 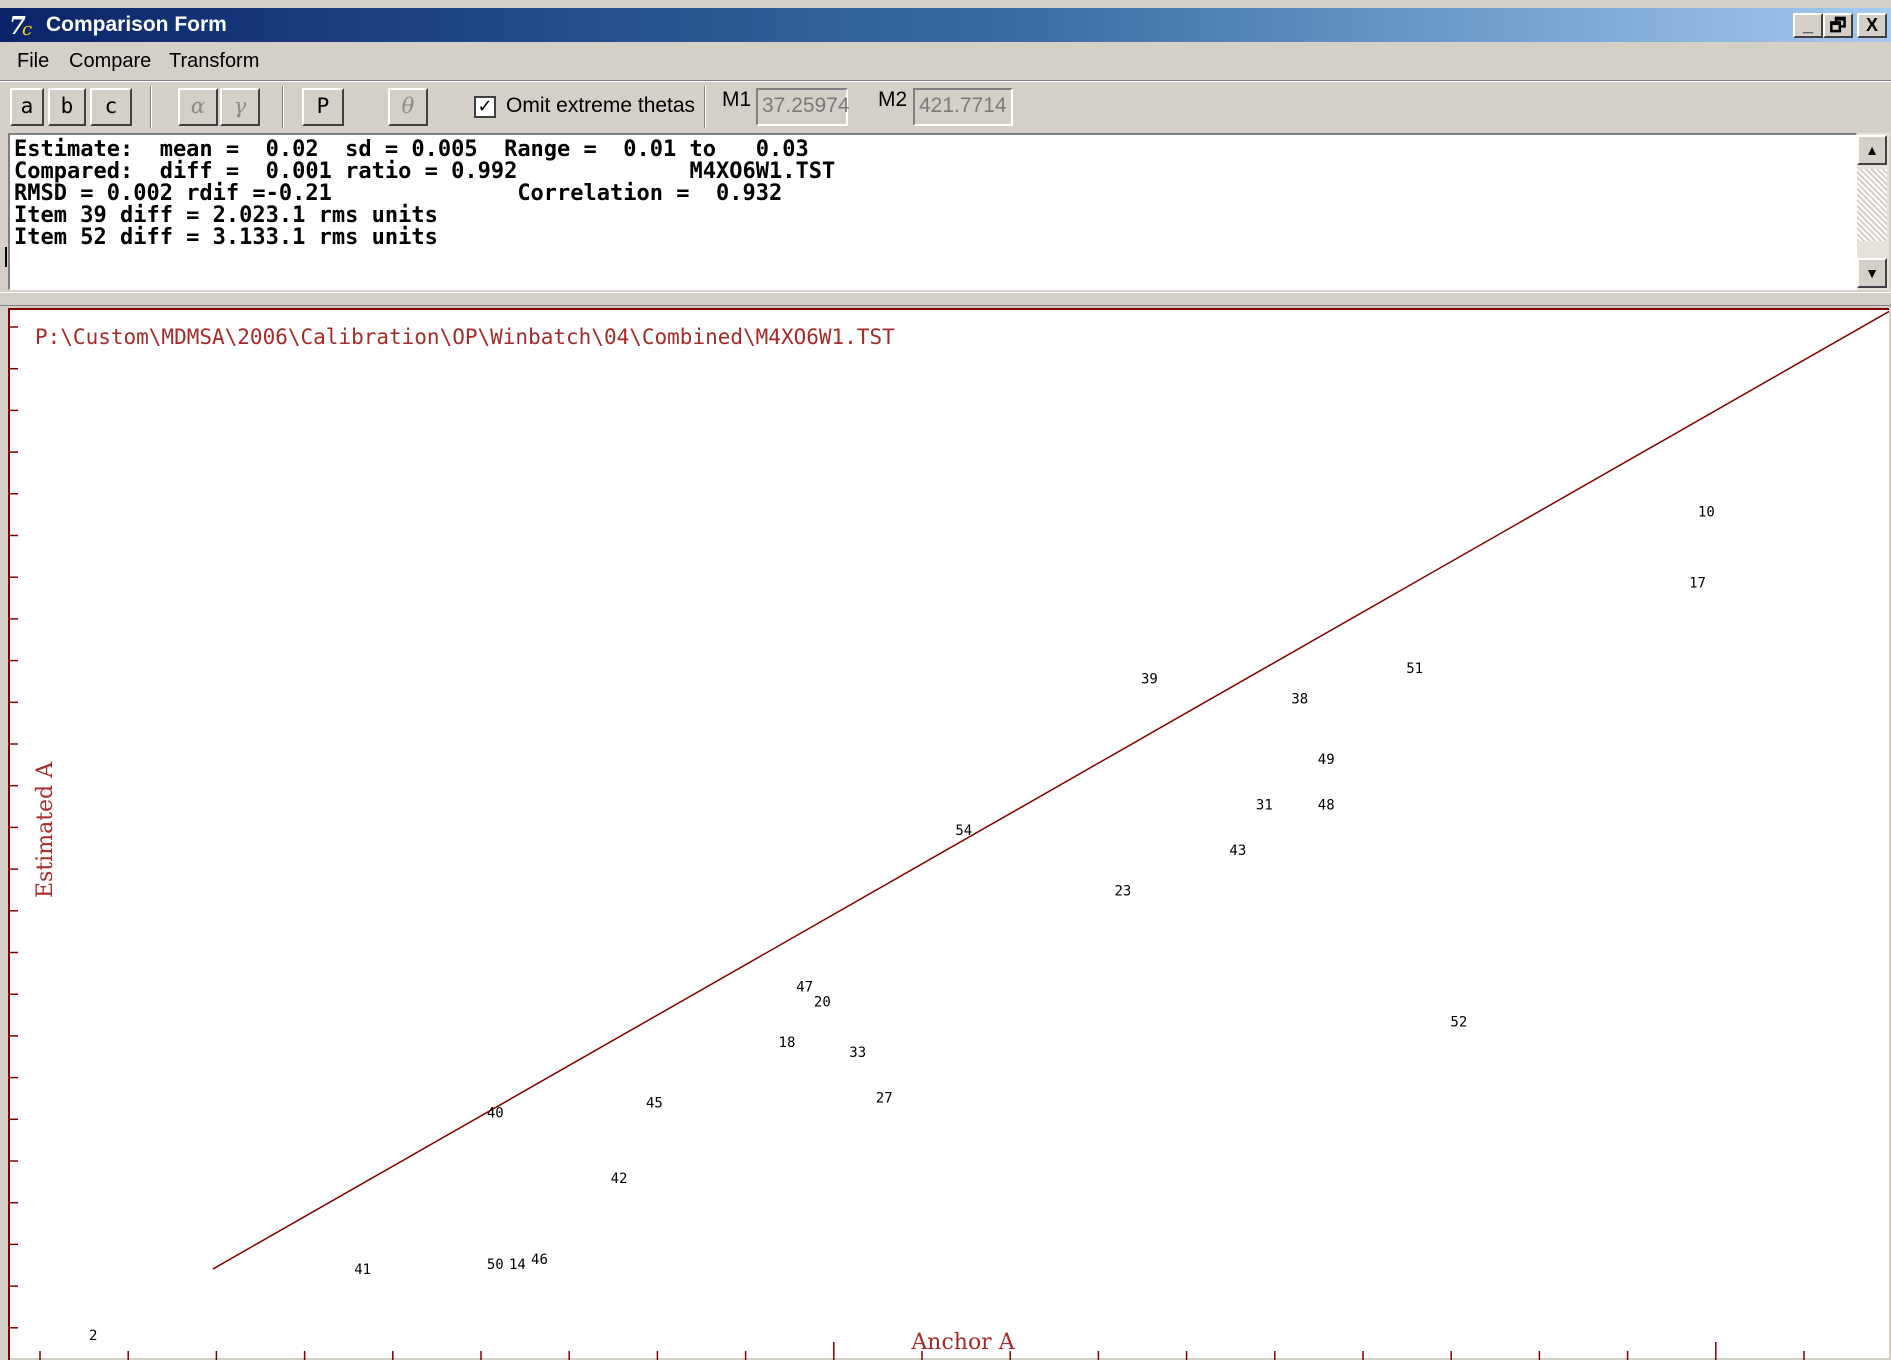 I want to click on param-b-button: b, so click(x=67, y=107).